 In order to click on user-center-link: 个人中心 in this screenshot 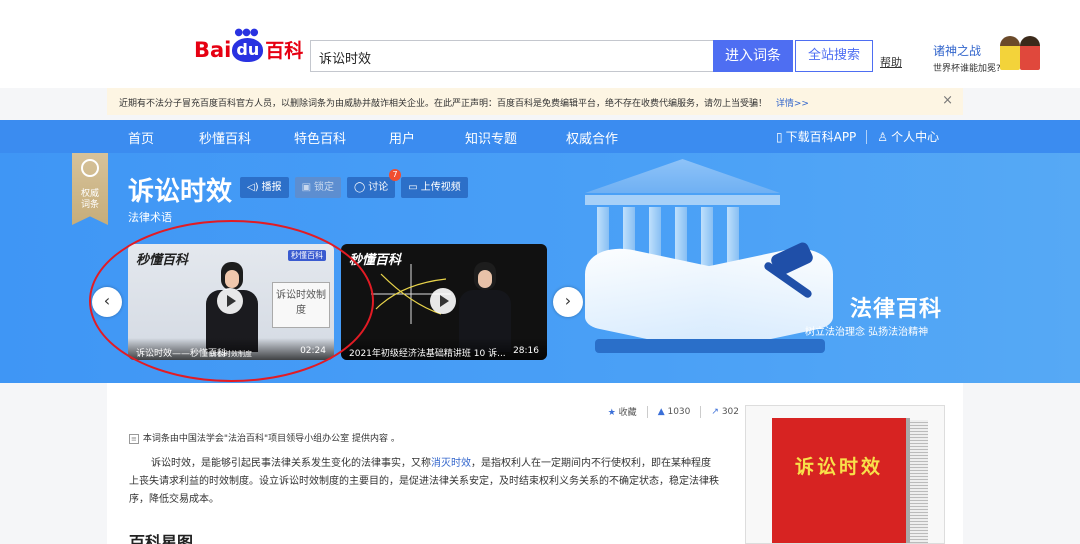, I will do `click(915, 136)`.